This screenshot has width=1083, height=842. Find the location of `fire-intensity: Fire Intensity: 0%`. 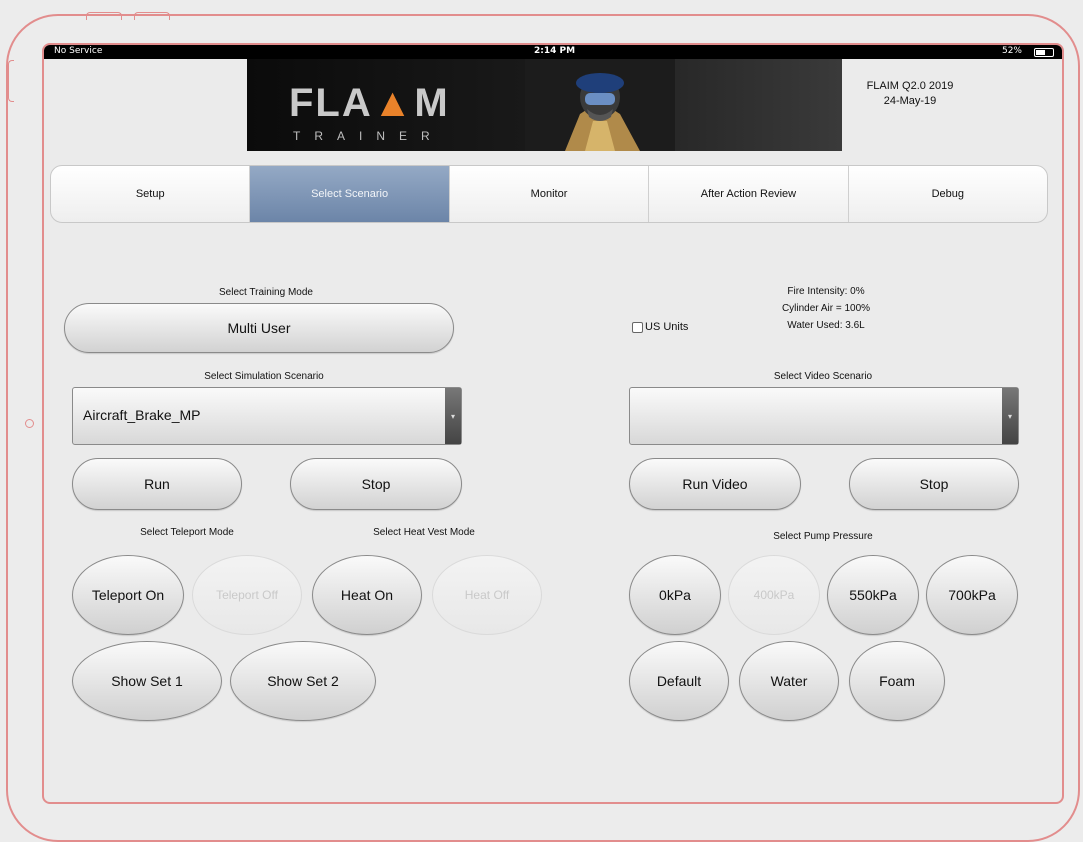

fire-intensity: Fire Intensity: 0% is located at coordinates (826, 291).